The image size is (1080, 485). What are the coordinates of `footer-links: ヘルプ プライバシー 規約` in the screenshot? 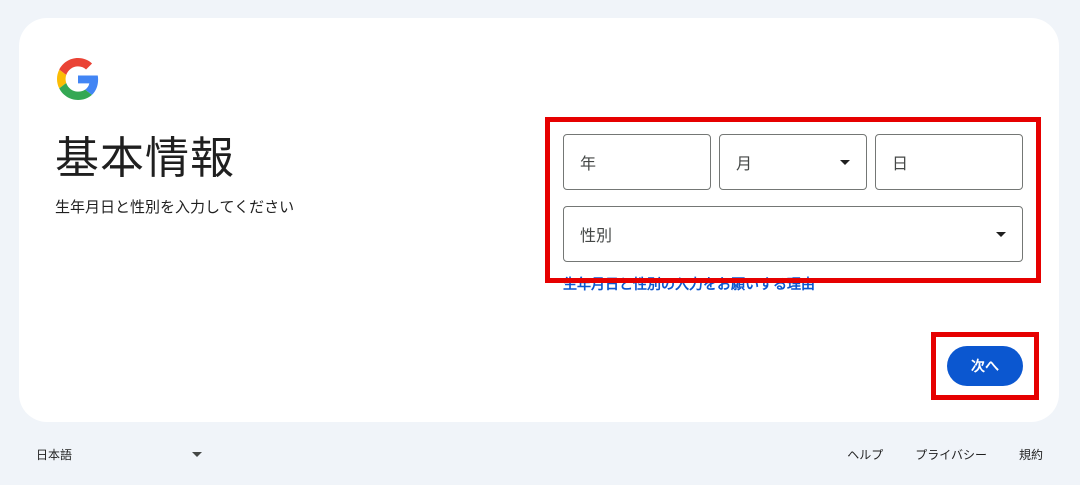 It's located at (945, 454).